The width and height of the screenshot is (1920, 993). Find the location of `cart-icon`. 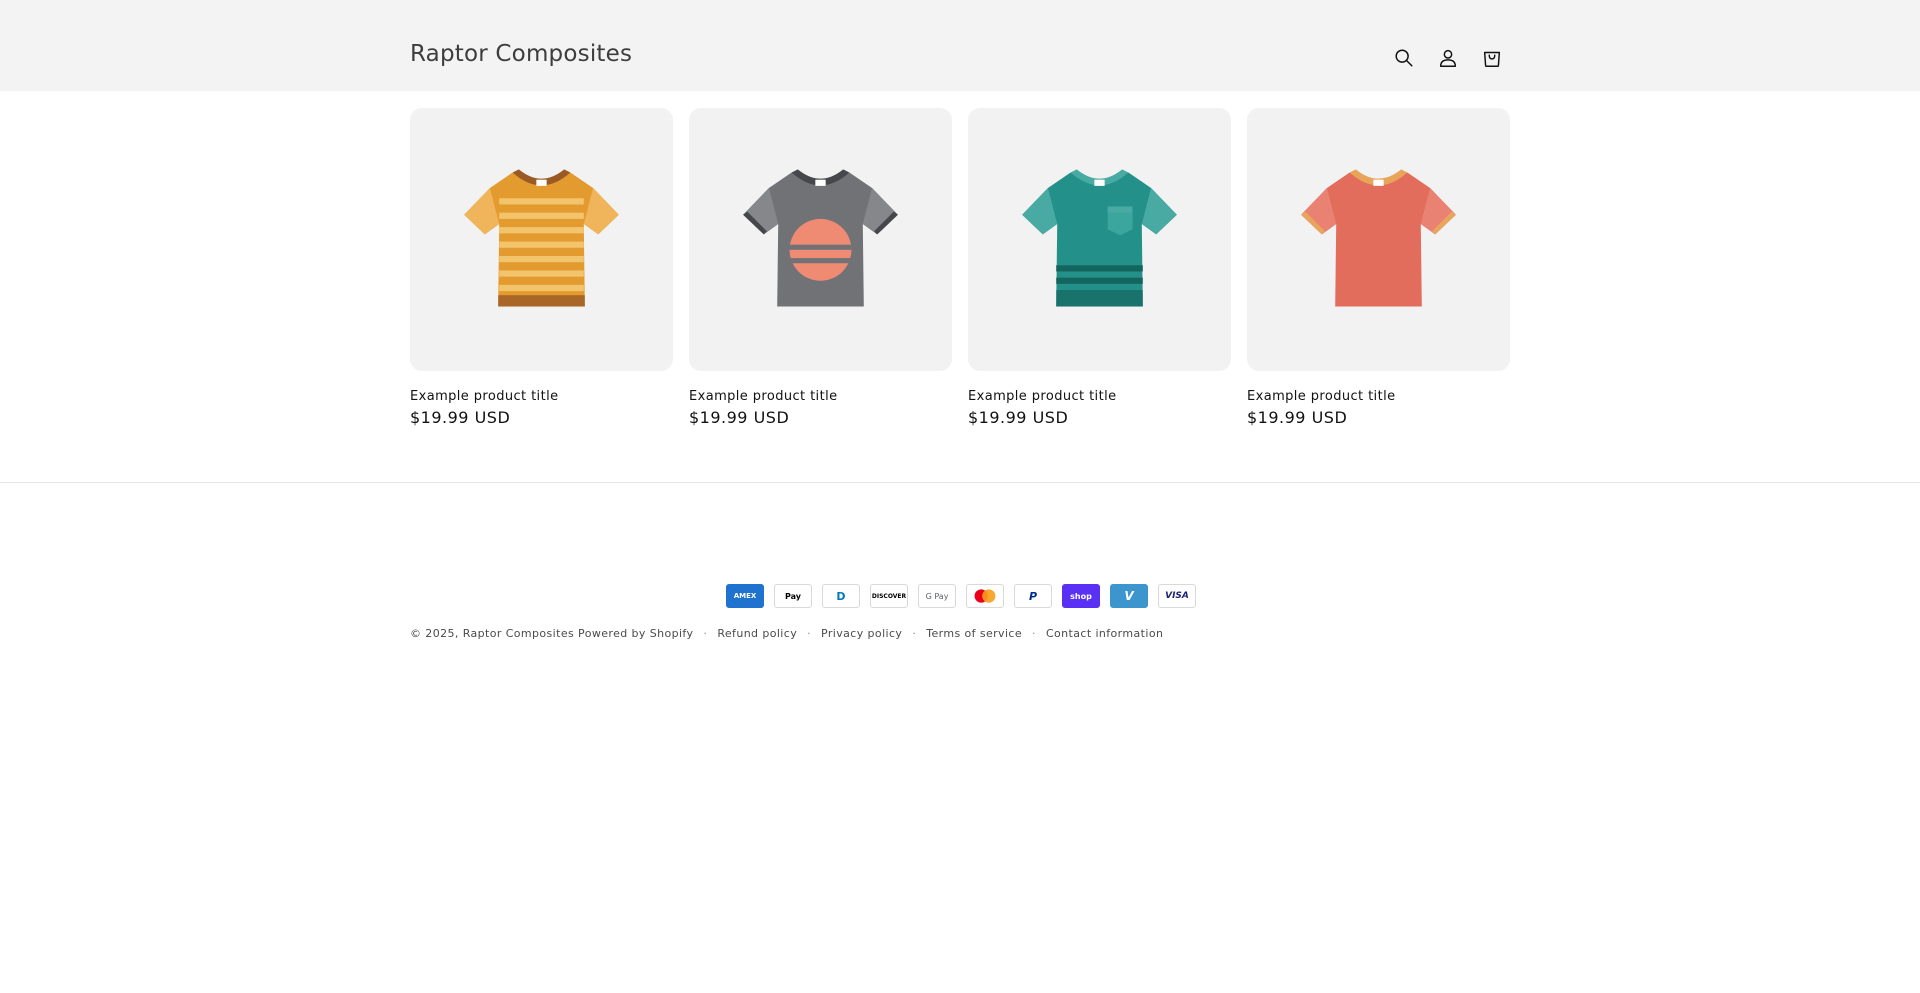

cart-icon is located at coordinates (1492, 59).